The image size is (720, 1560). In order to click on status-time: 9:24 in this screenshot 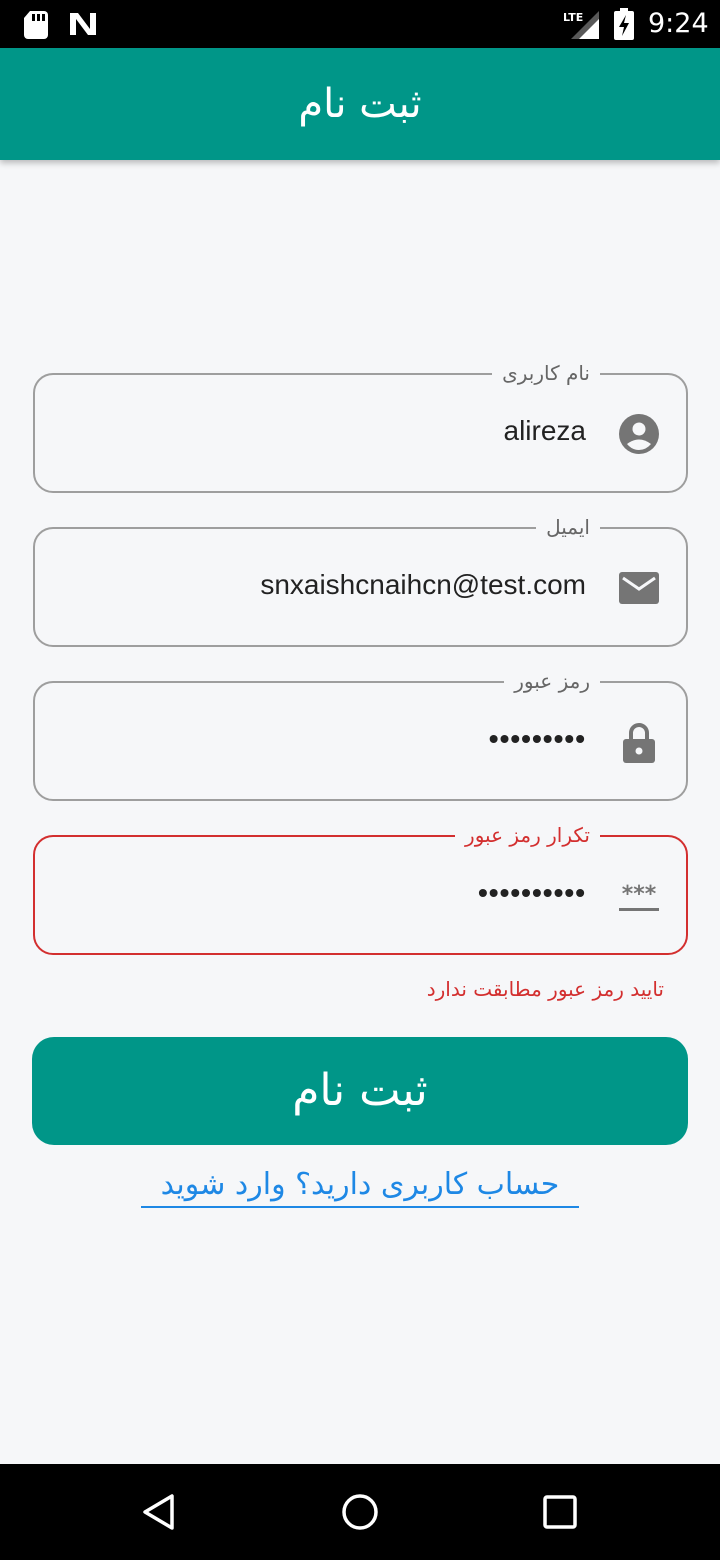, I will do `click(678, 23)`.